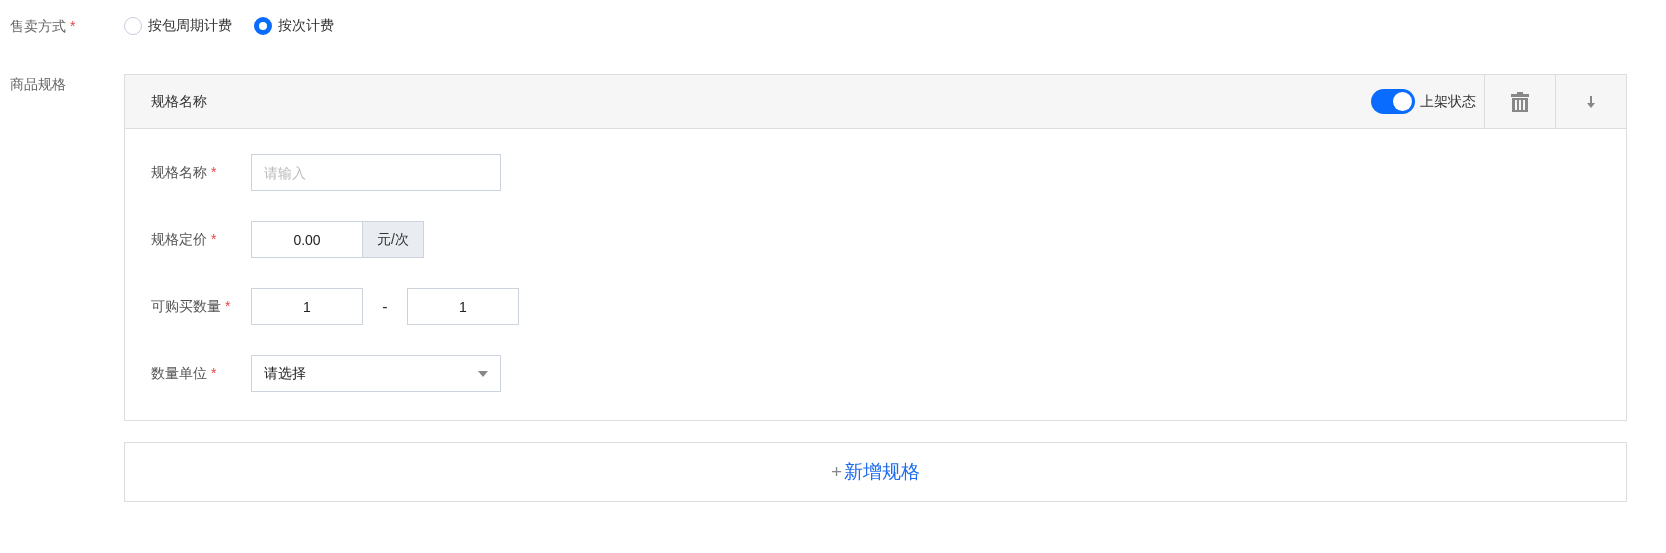 The height and width of the screenshot is (553, 1666). What do you see at coordinates (307, 239) in the screenshot?
I see `price-input: 0.00` at bounding box center [307, 239].